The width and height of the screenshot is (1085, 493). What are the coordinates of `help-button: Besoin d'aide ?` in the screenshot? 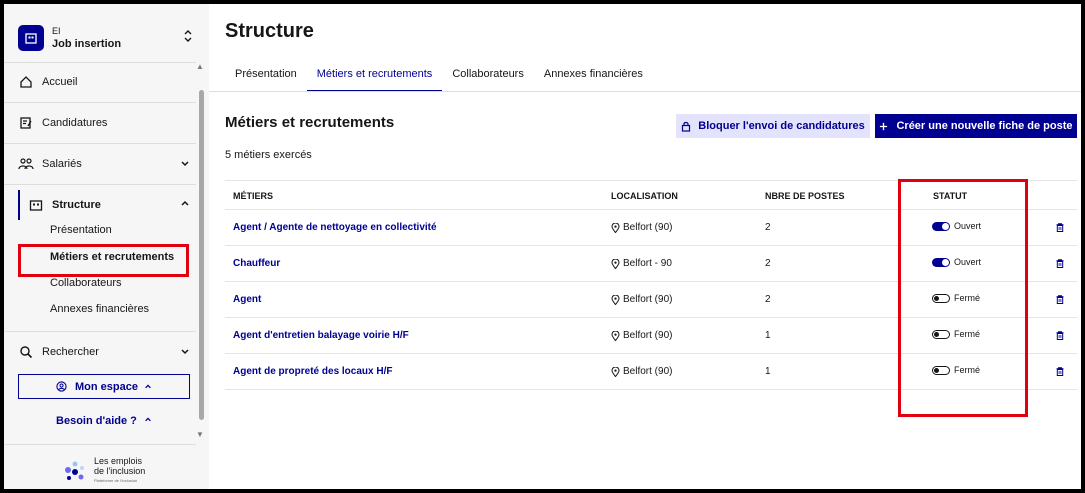 It's located at (104, 421).